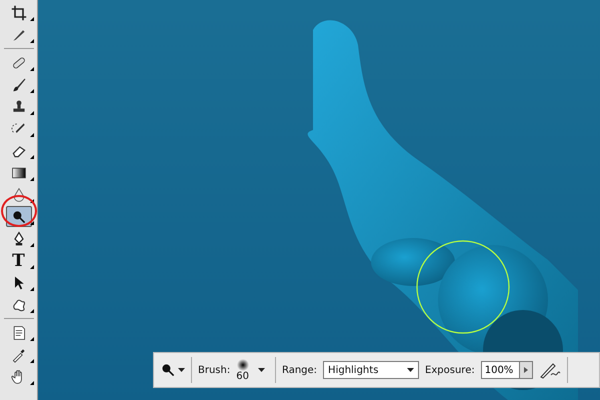  Describe the element at coordinates (19, 260) in the screenshot. I see `tool-button: T` at that location.